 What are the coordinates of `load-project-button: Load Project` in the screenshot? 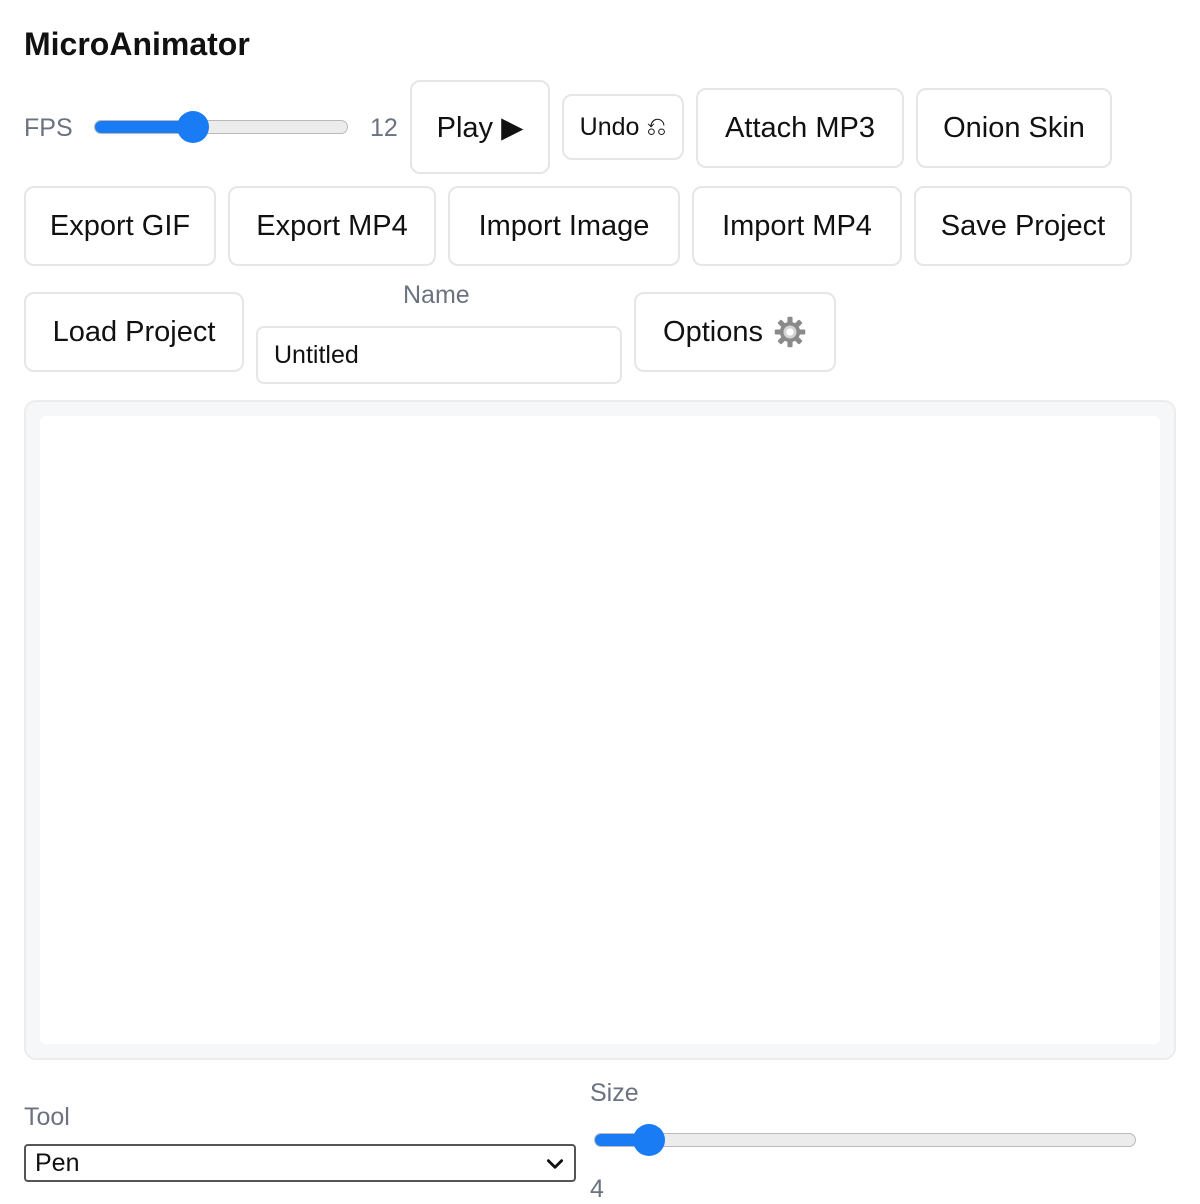 It's located at (134, 332).